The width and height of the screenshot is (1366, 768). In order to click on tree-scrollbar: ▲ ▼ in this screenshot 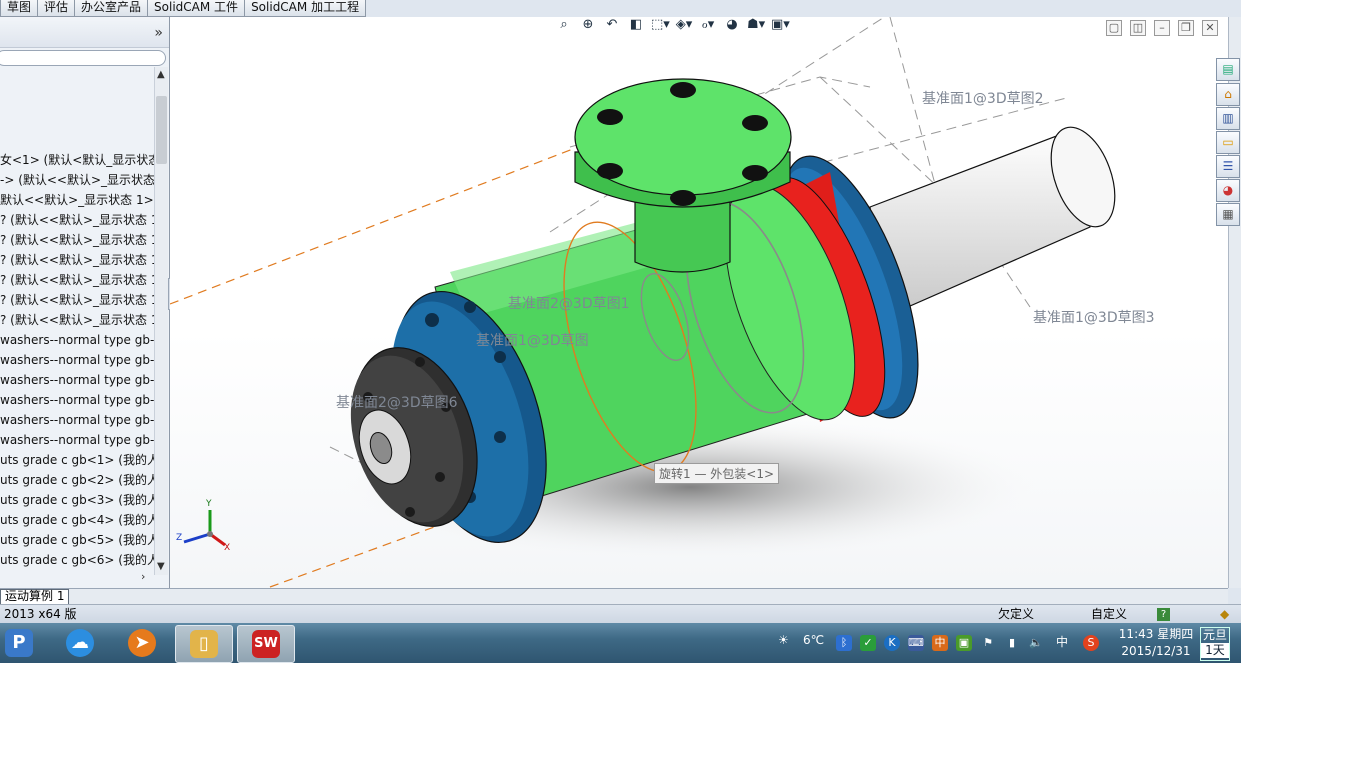, I will do `click(161, 321)`.